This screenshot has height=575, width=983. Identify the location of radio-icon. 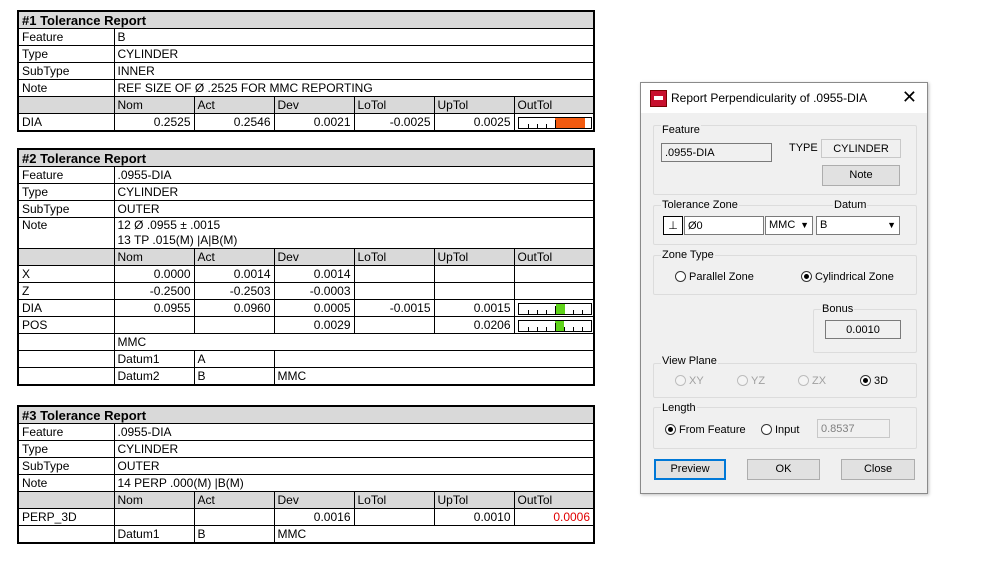
(680, 380).